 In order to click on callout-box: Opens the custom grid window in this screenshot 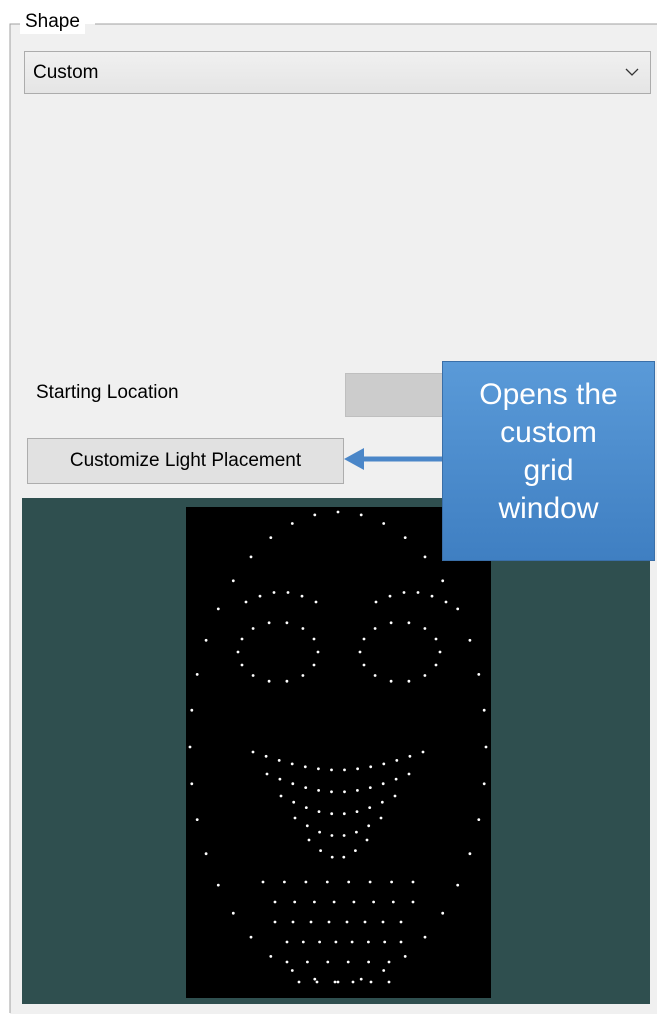, I will do `click(548, 461)`.